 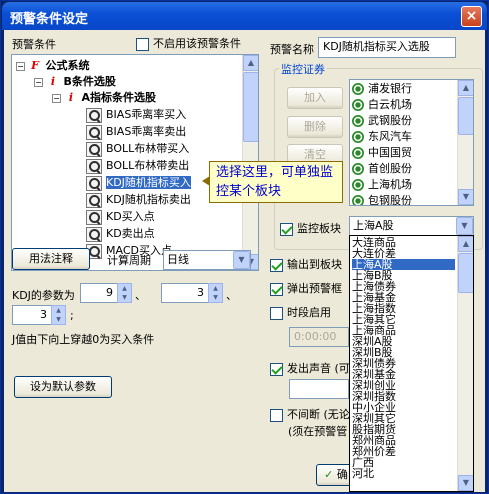 I want to click on tree-node-formula-system: − F 公式系统, so click(x=53, y=66).